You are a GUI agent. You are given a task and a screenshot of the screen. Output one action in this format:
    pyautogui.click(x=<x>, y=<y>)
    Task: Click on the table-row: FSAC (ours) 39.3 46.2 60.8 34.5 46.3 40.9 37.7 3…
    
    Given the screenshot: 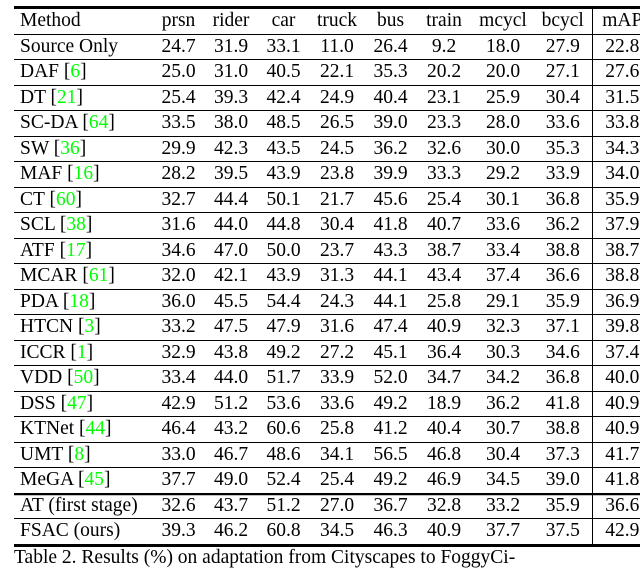 What is the action you would take?
    pyautogui.click(x=327, y=532)
    